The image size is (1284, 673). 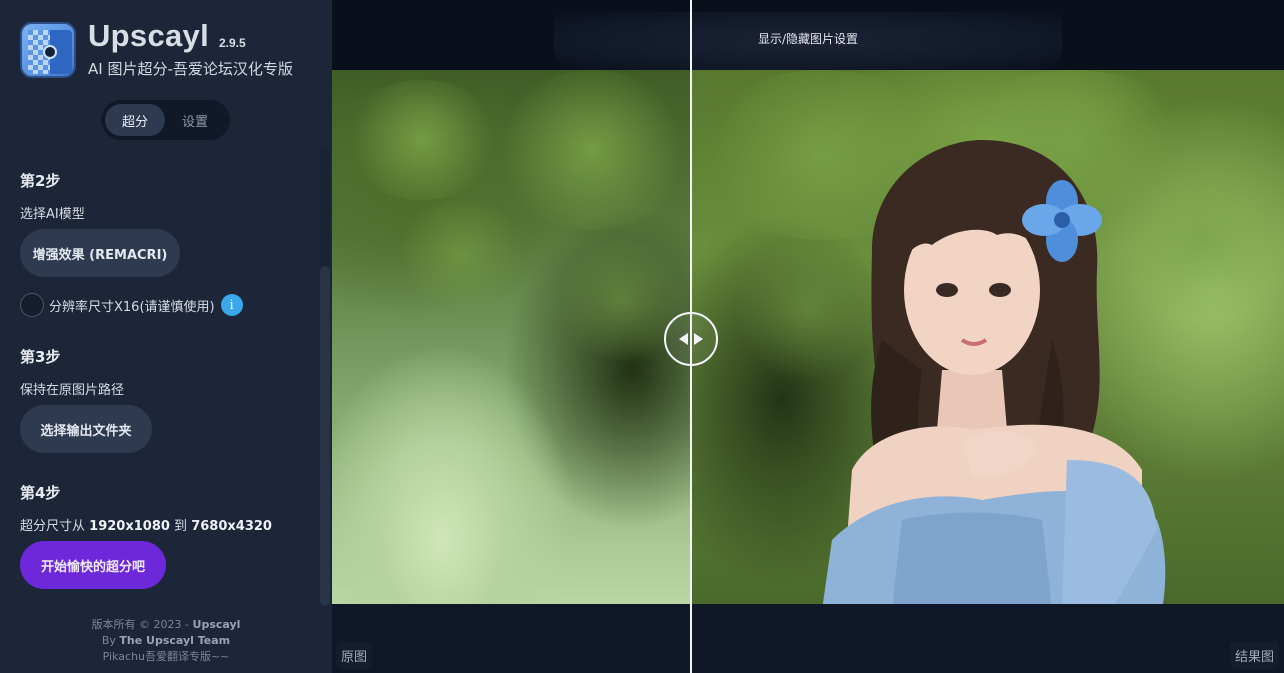 What do you see at coordinates (691, 339) in the screenshot?
I see `left-right-arrows-icon` at bounding box center [691, 339].